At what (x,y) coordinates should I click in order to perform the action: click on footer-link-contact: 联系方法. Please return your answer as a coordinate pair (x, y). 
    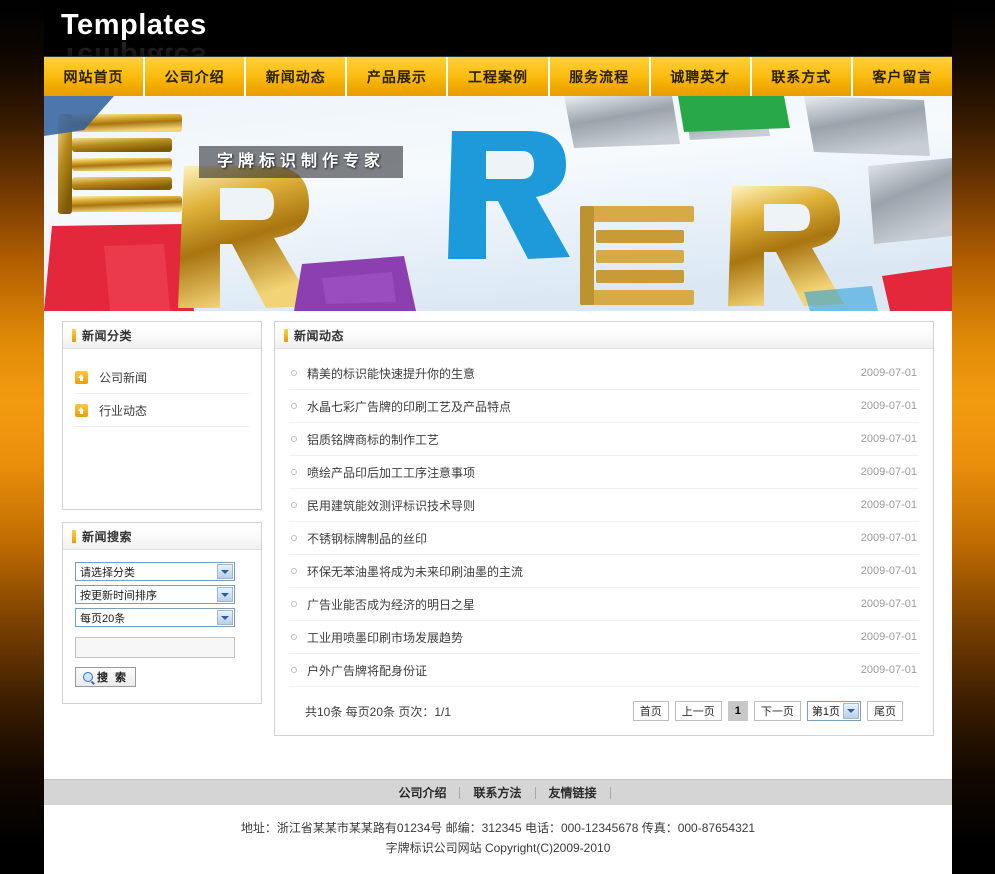
    Looking at the image, I should click on (498, 792).